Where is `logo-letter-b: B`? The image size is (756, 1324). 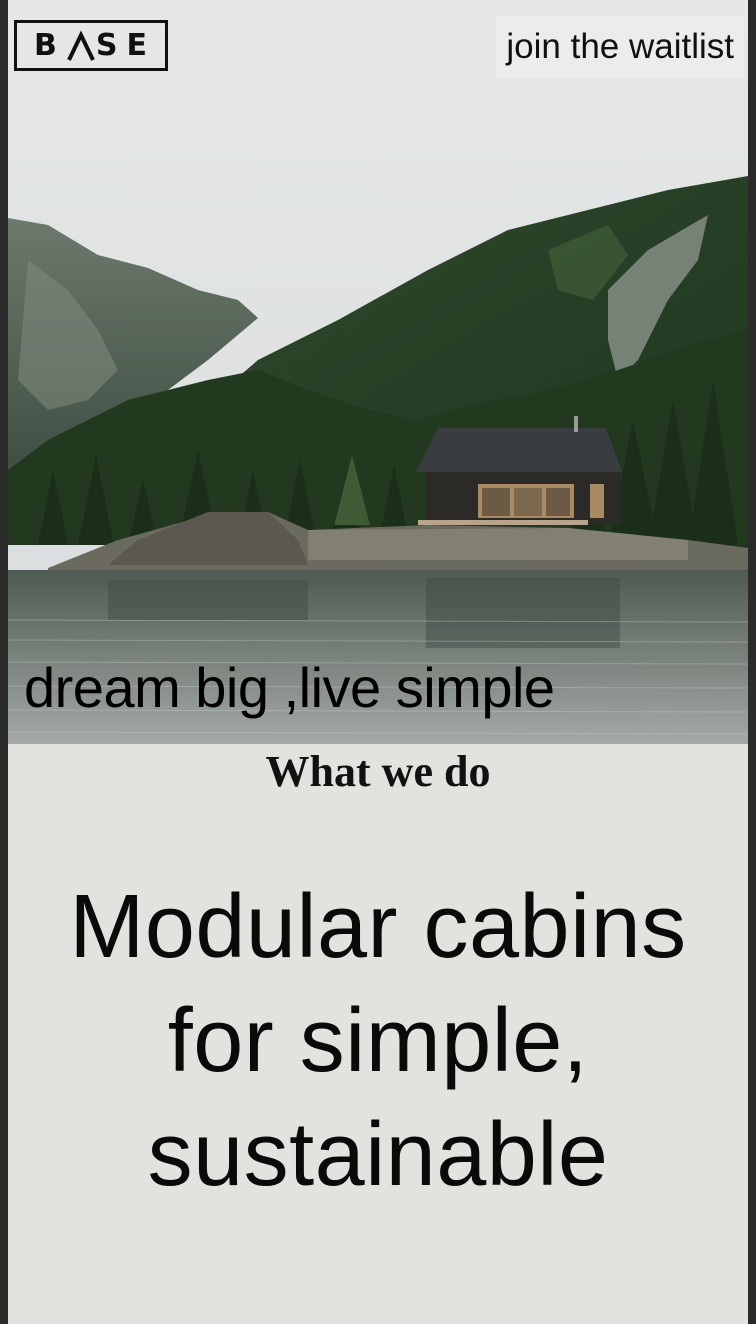 logo-letter-b: B is located at coordinates (50, 45).